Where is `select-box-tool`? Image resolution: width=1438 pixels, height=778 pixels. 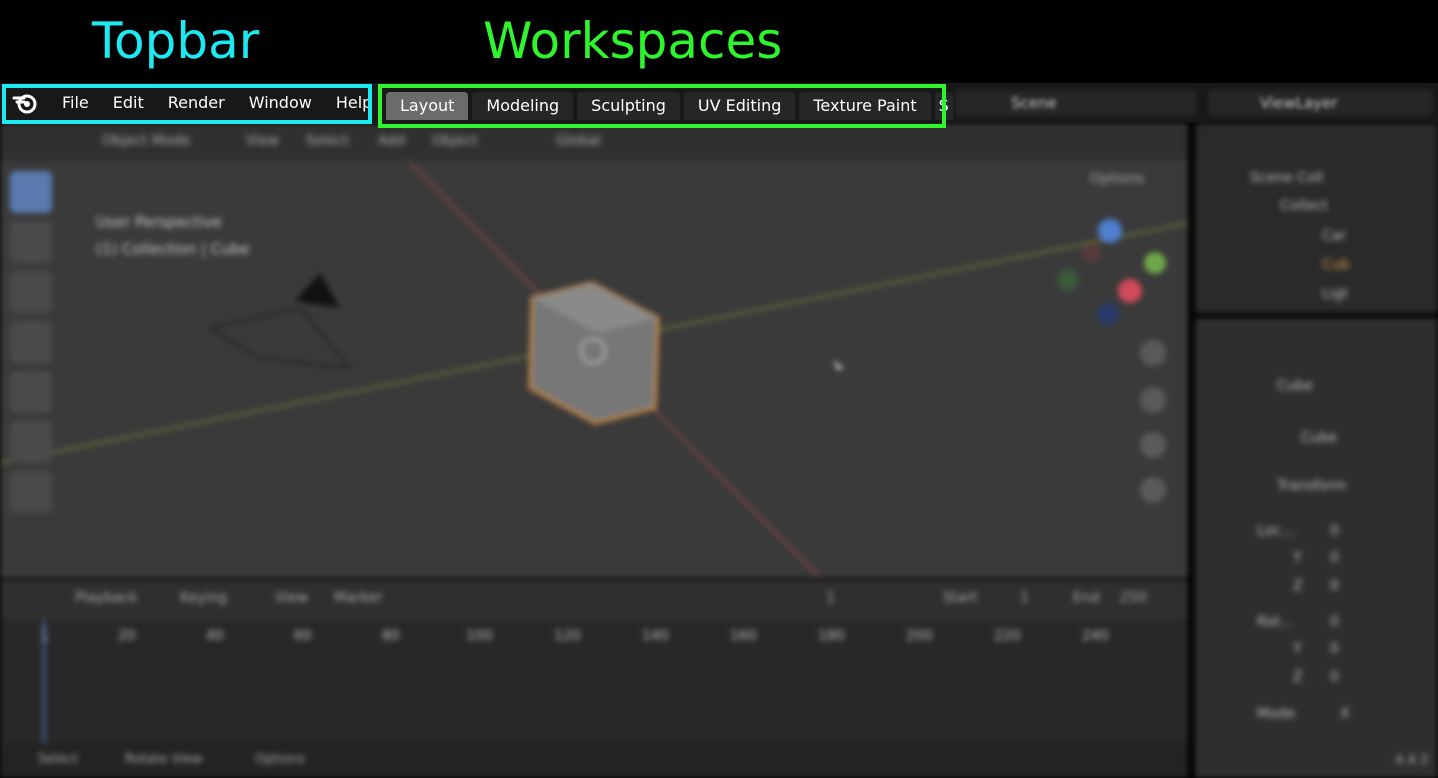 select-box-tool is located at coordinates (31, 192).